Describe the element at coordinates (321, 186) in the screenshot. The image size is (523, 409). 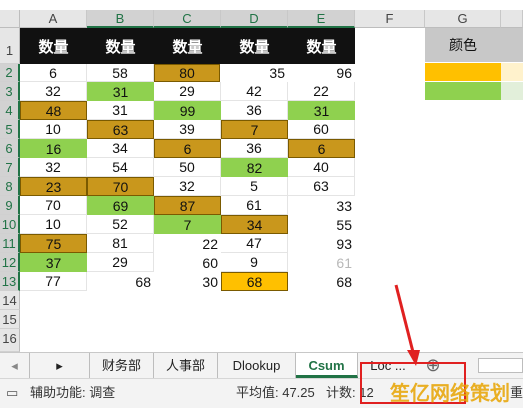
I see `cell-e8: 63` at that location.